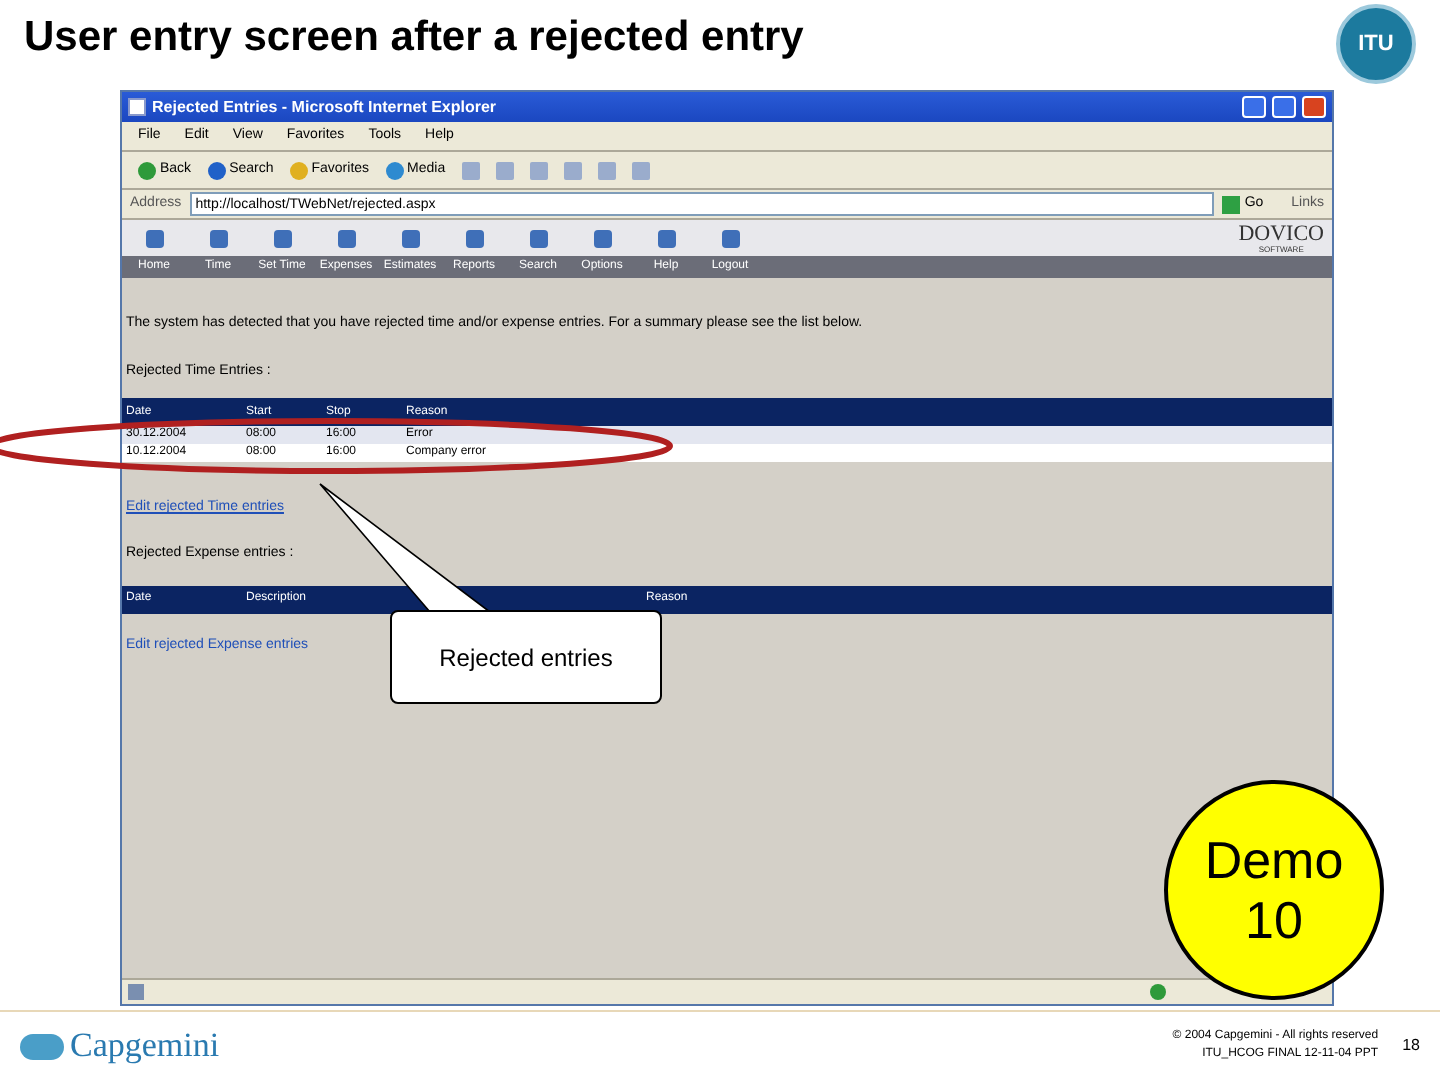  What do you see at coordinates (1376, 44) in the screenshot?
I see `emblem-logo: ITU` at bounding box center [1376, 44].